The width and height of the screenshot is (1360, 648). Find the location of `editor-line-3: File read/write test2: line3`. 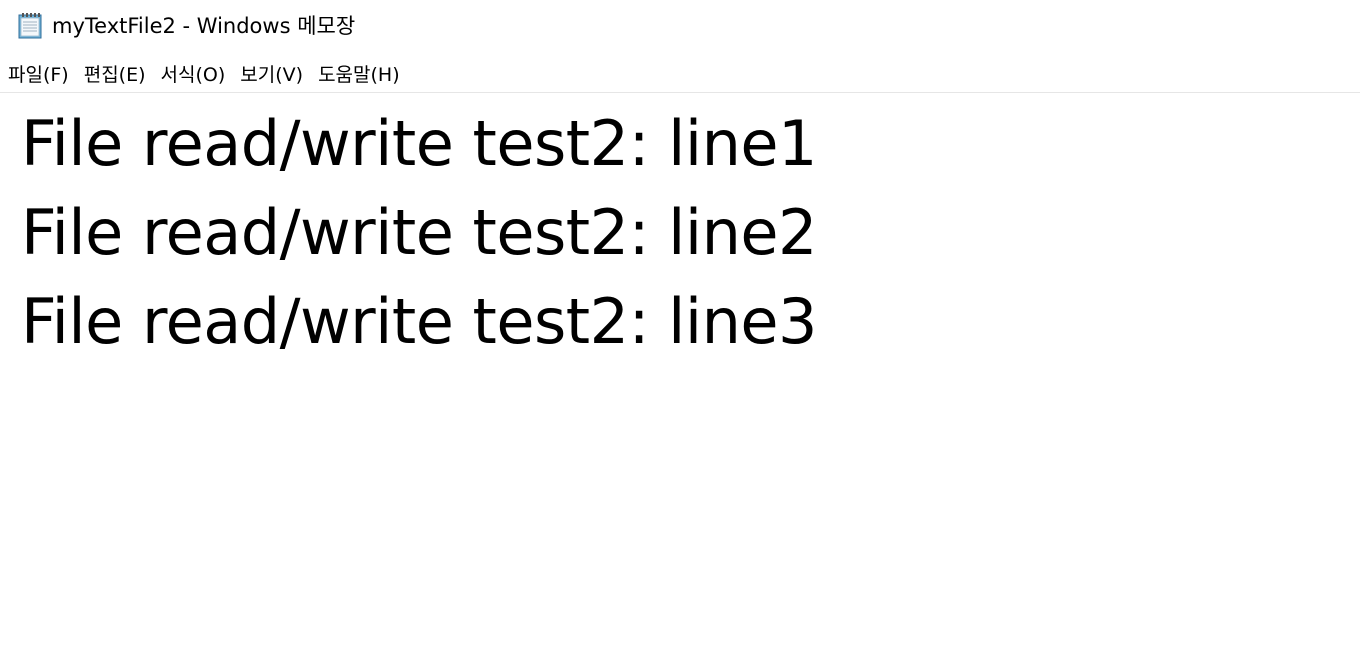

editor-line-3: File read/write test2: line3 is located at coordinates (419, 321).